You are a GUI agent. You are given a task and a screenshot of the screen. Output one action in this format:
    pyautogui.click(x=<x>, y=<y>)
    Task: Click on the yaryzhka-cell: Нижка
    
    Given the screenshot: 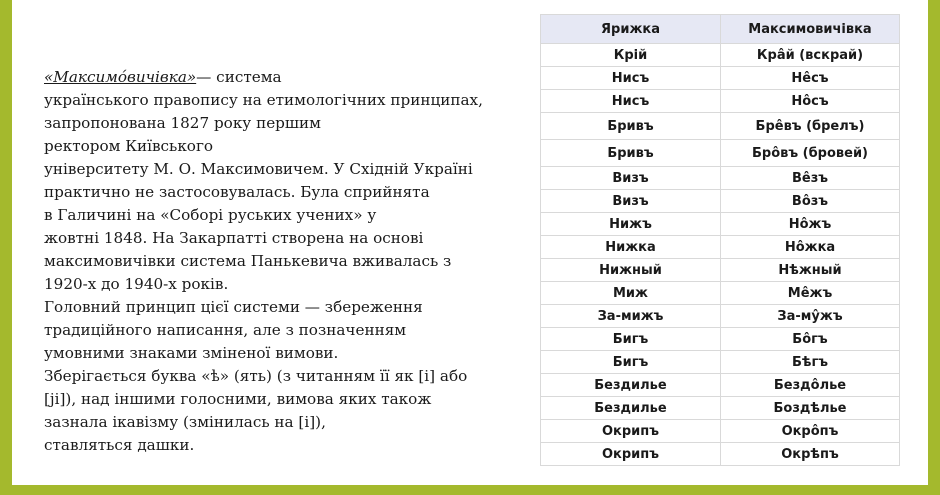 What is the action you would take?
    pyautogui.click(x=630, y=247)
    